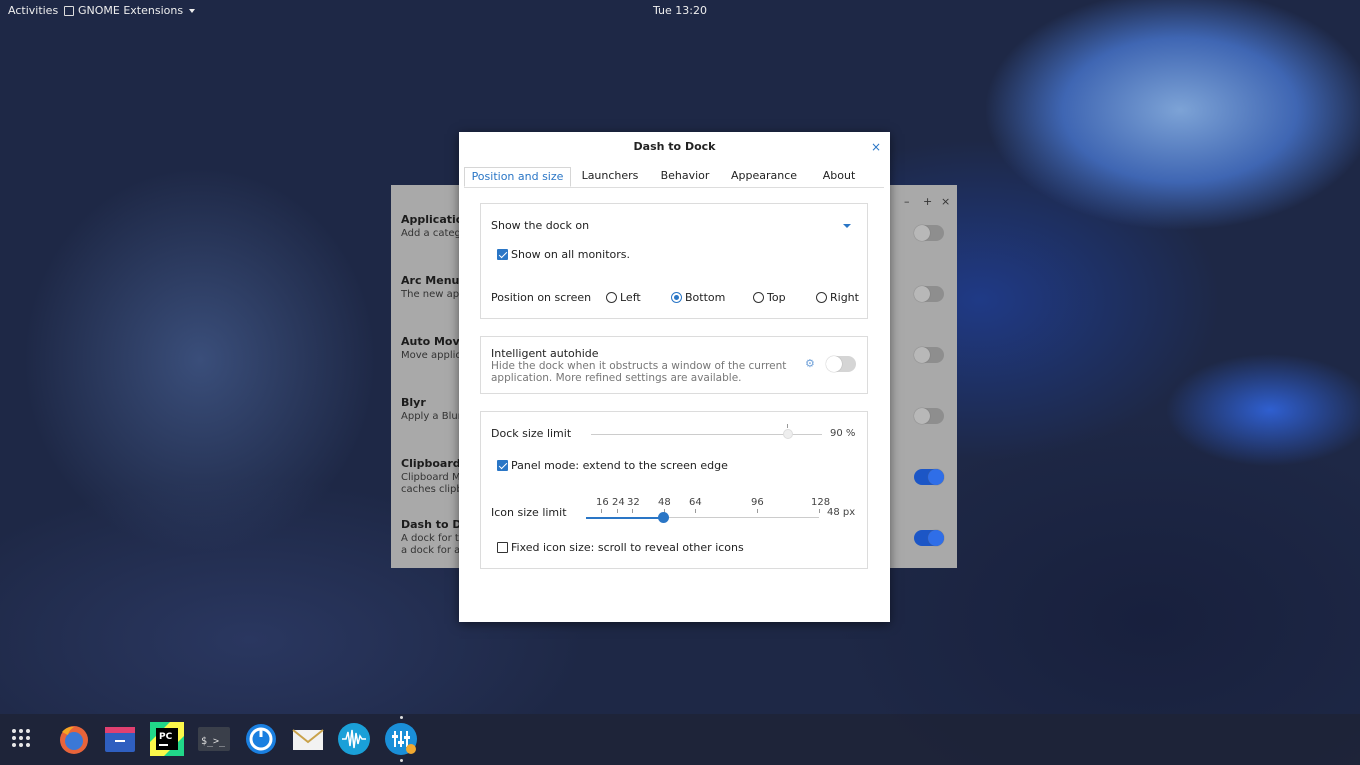 This screenshot has width=1360, height=765. Describe the element at coordinates (664, 502) in the screenshot. I see `icon-size-mark: 48` at that location.